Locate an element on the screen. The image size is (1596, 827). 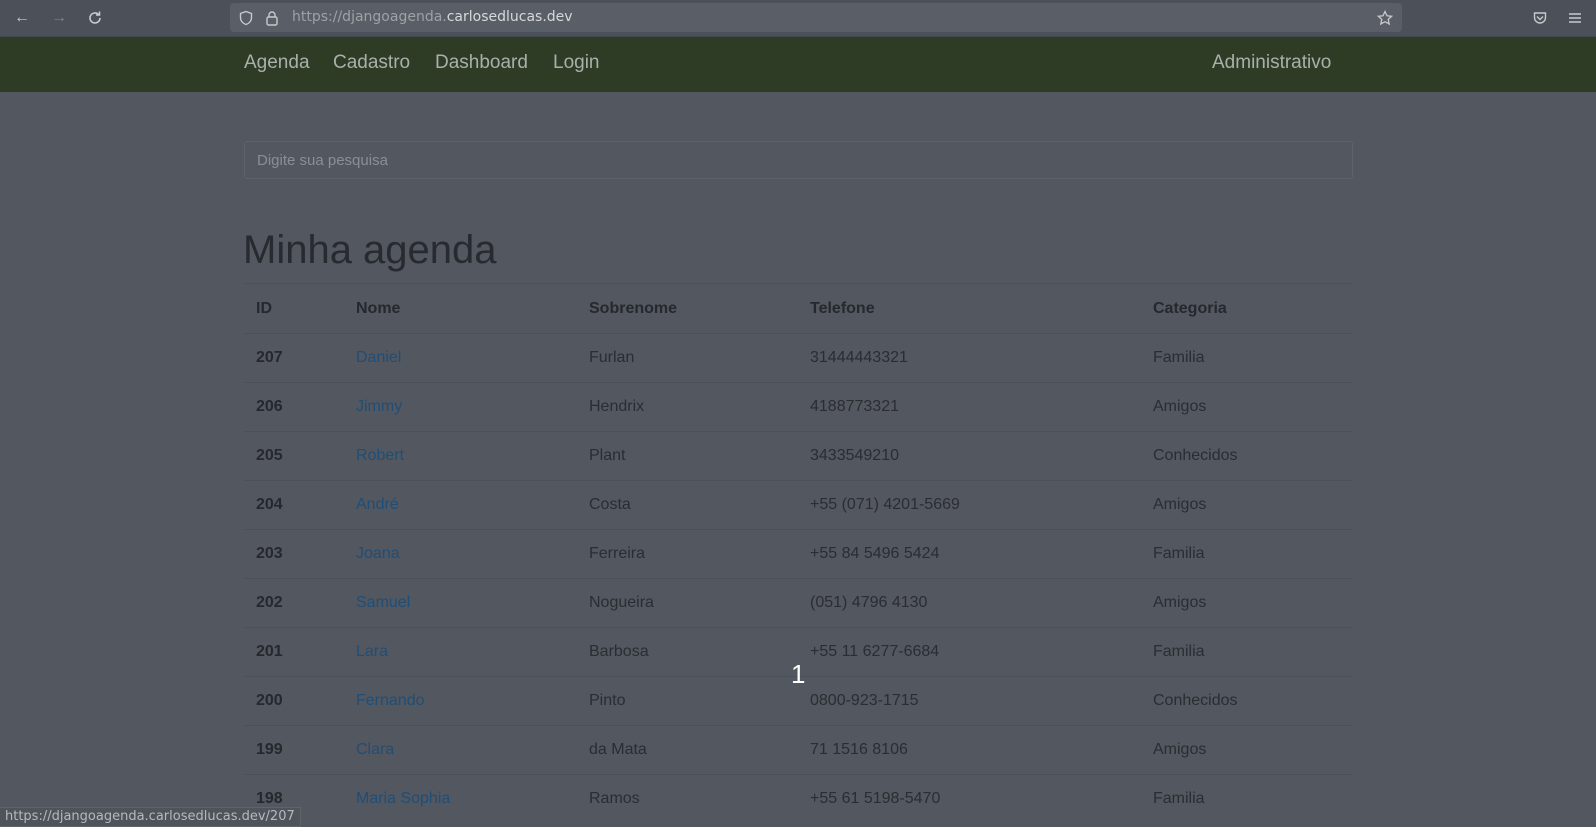
nav-link-dashboard: Dashboard is located at coordinates (481, 63).